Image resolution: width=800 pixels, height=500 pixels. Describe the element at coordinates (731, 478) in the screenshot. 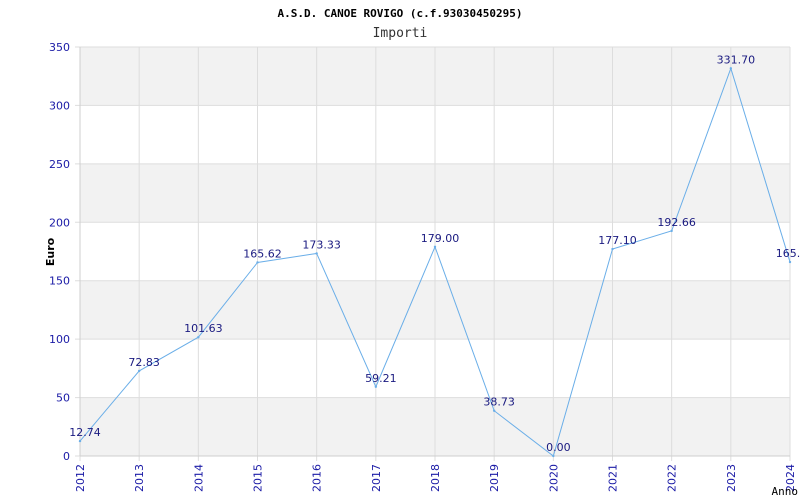

I see `x-tick-label: 2023` at that location.